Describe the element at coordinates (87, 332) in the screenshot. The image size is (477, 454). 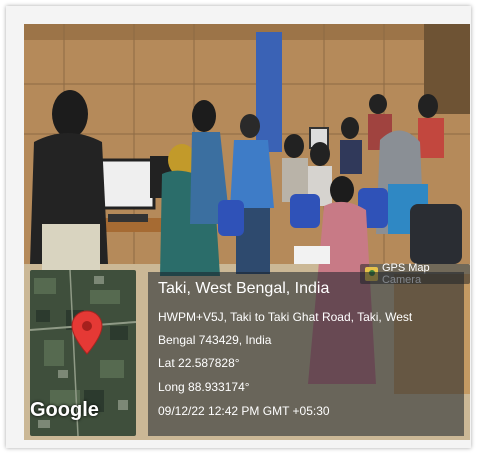
I see `location-pin-icon` at that location.